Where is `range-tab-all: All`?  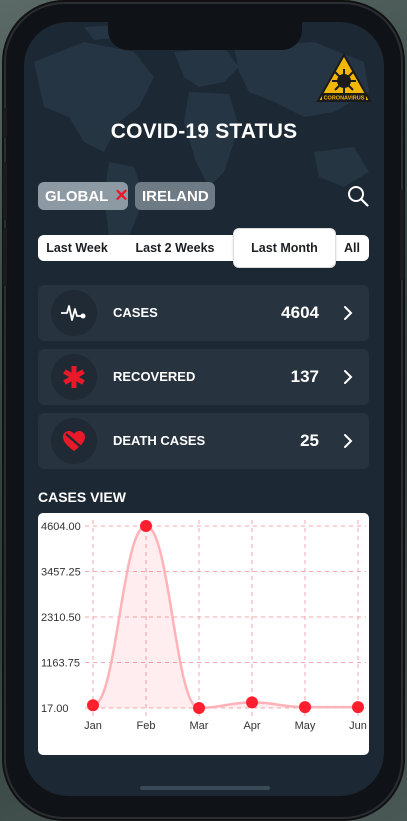
range-tab-all: All is located at coordinates (352, 248).